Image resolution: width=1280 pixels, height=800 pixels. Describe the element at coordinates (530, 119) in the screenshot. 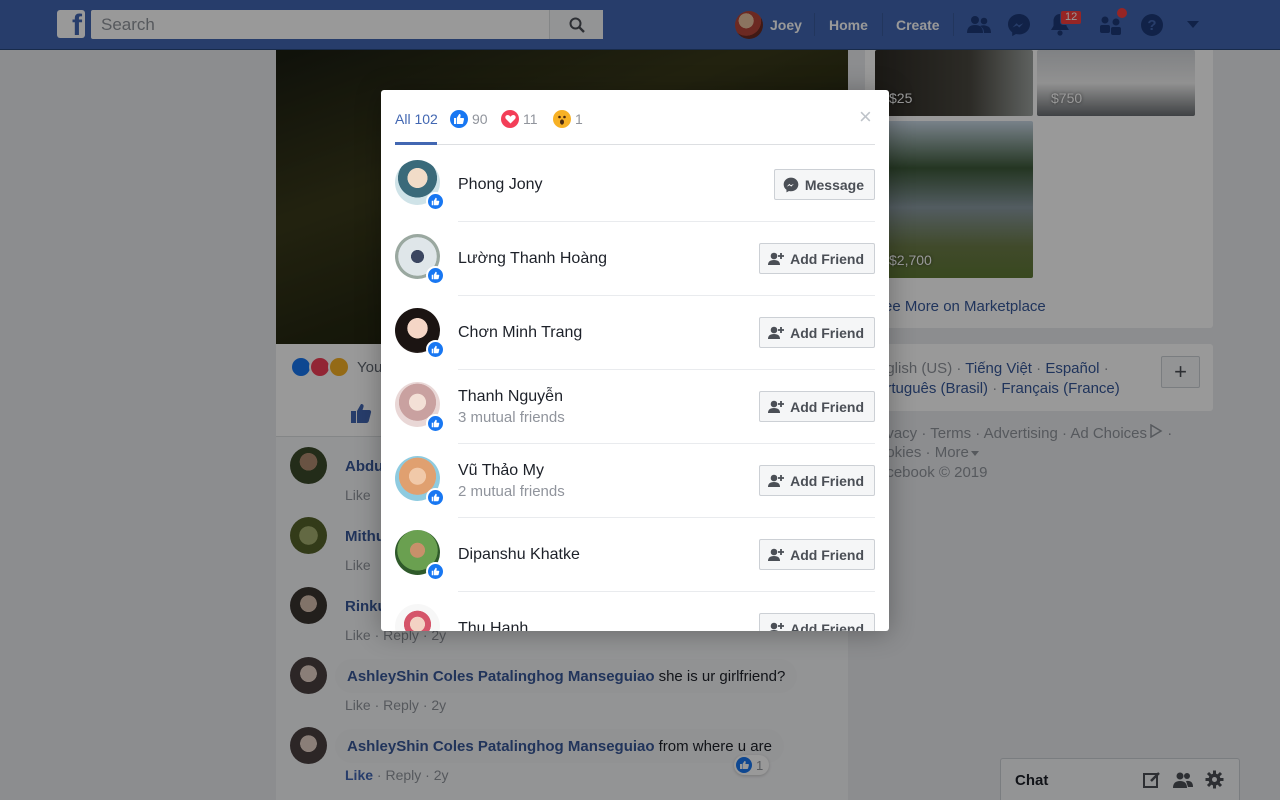

I see `tab-label: 11` at that location.